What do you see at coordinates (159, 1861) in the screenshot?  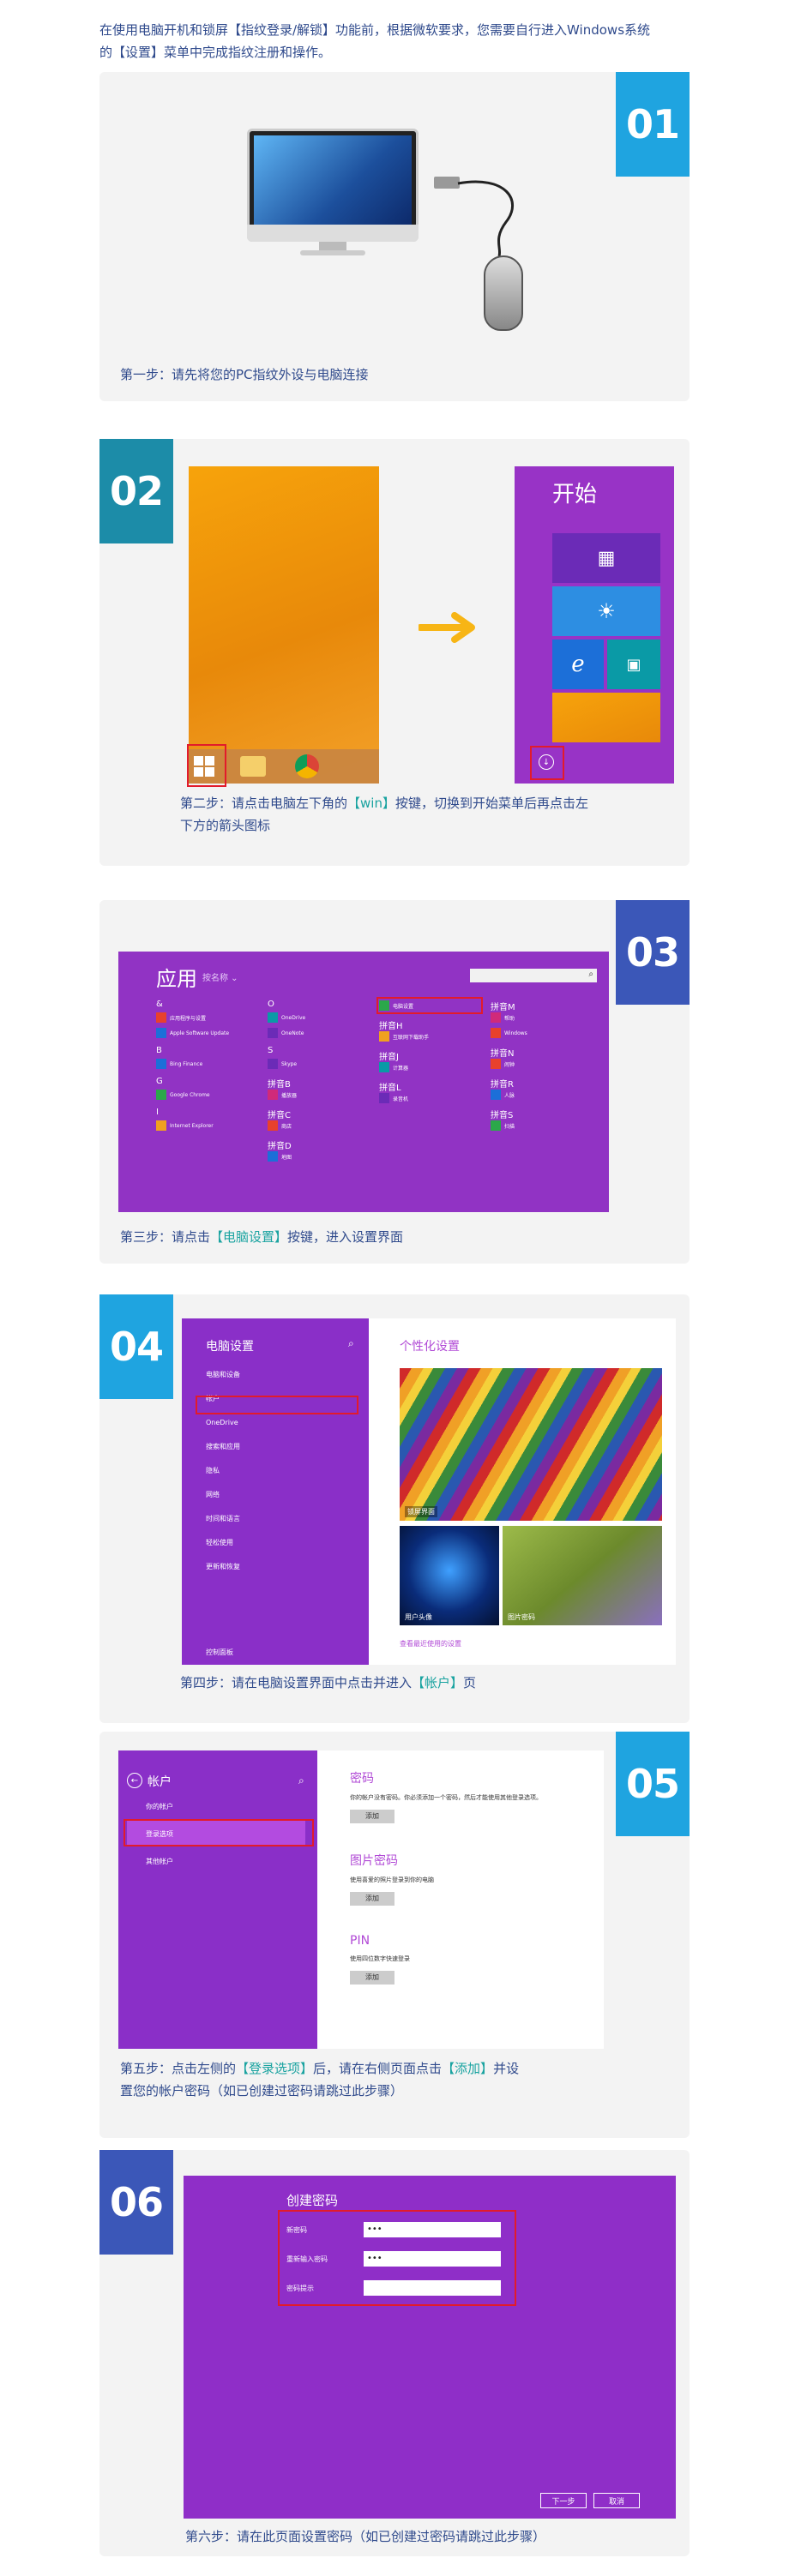 I see `account-menu-2: 其他帐户` at bounding box center [159, 1861].